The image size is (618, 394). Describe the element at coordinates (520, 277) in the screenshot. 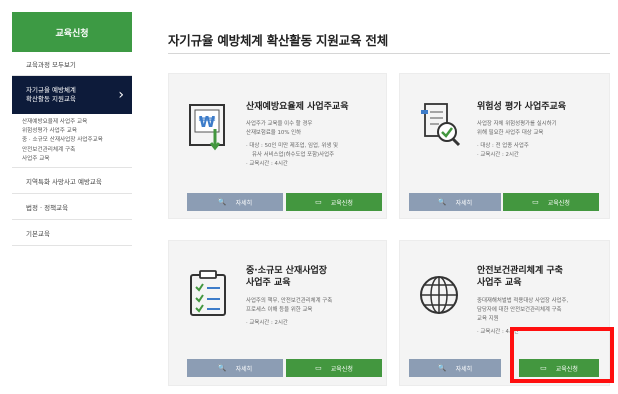

I see `card-title: 안전보건관리체계 구축 사업주 교육` at that location.